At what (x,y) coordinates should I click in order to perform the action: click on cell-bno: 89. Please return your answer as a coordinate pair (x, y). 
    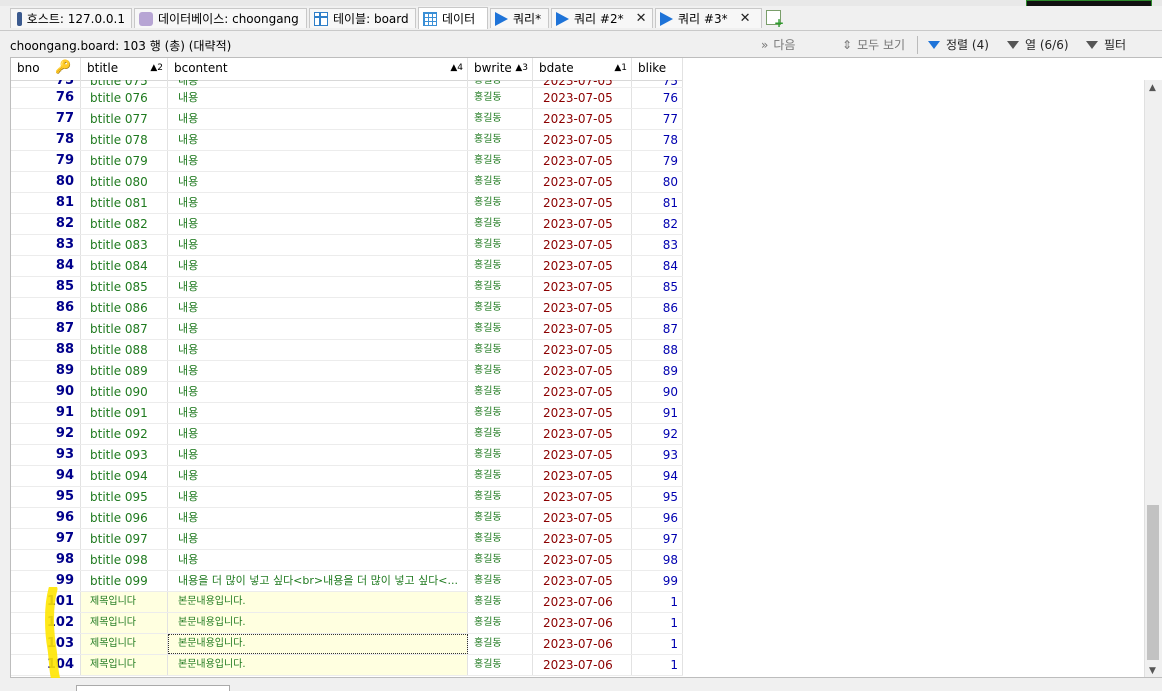
    Looking at the image, I should click on (46, 371).